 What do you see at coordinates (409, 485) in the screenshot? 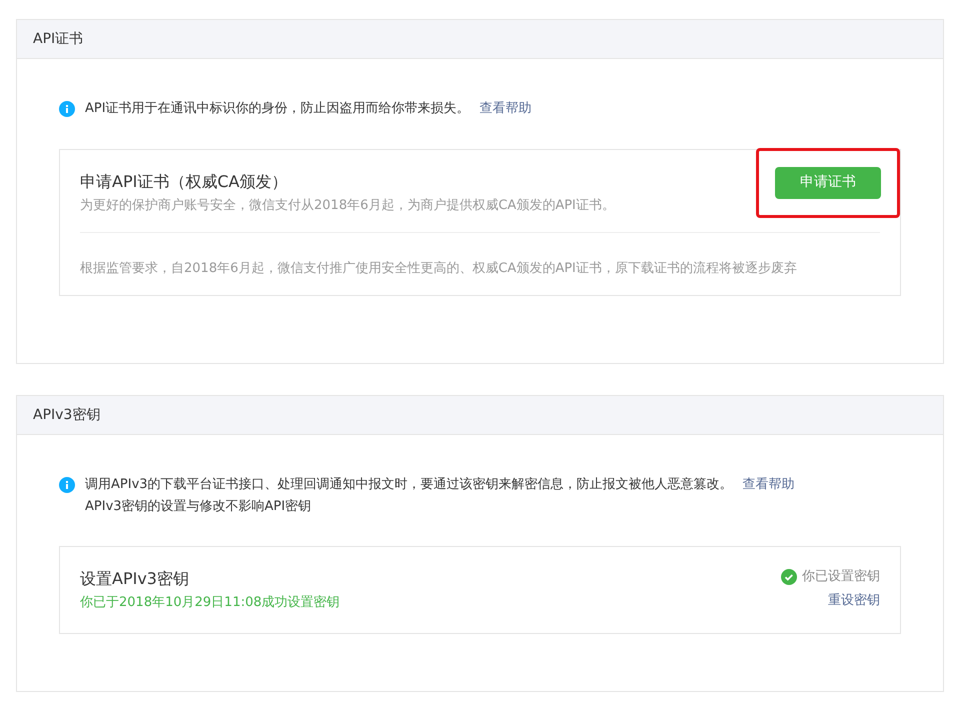
I see `notice-text: 调用APIv3的下载平台证书接口、处理回调通知中报文时，要通过该密钥来解密信息，防止报文被他人恶意篡改。` at bounding box center [409, 485].